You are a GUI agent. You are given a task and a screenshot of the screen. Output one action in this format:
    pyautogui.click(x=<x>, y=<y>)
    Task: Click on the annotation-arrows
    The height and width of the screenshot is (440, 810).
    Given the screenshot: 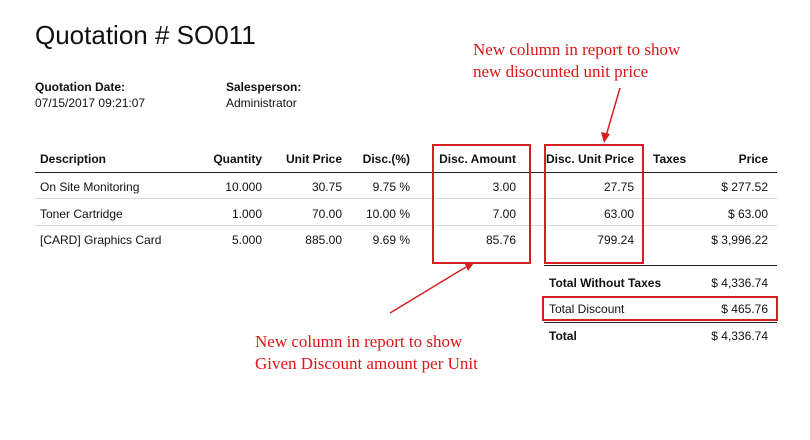 What is the action you would take?
    pyautogui.click(x=505, y=200)
    